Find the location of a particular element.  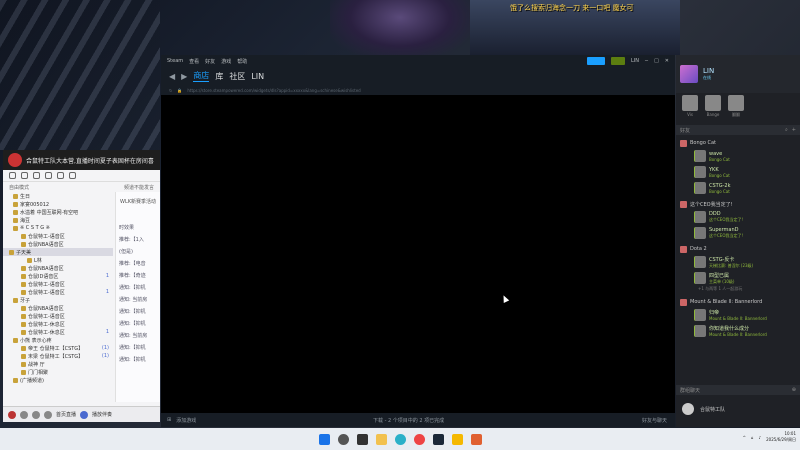

steam-icon is located at coordinates (438, 439).